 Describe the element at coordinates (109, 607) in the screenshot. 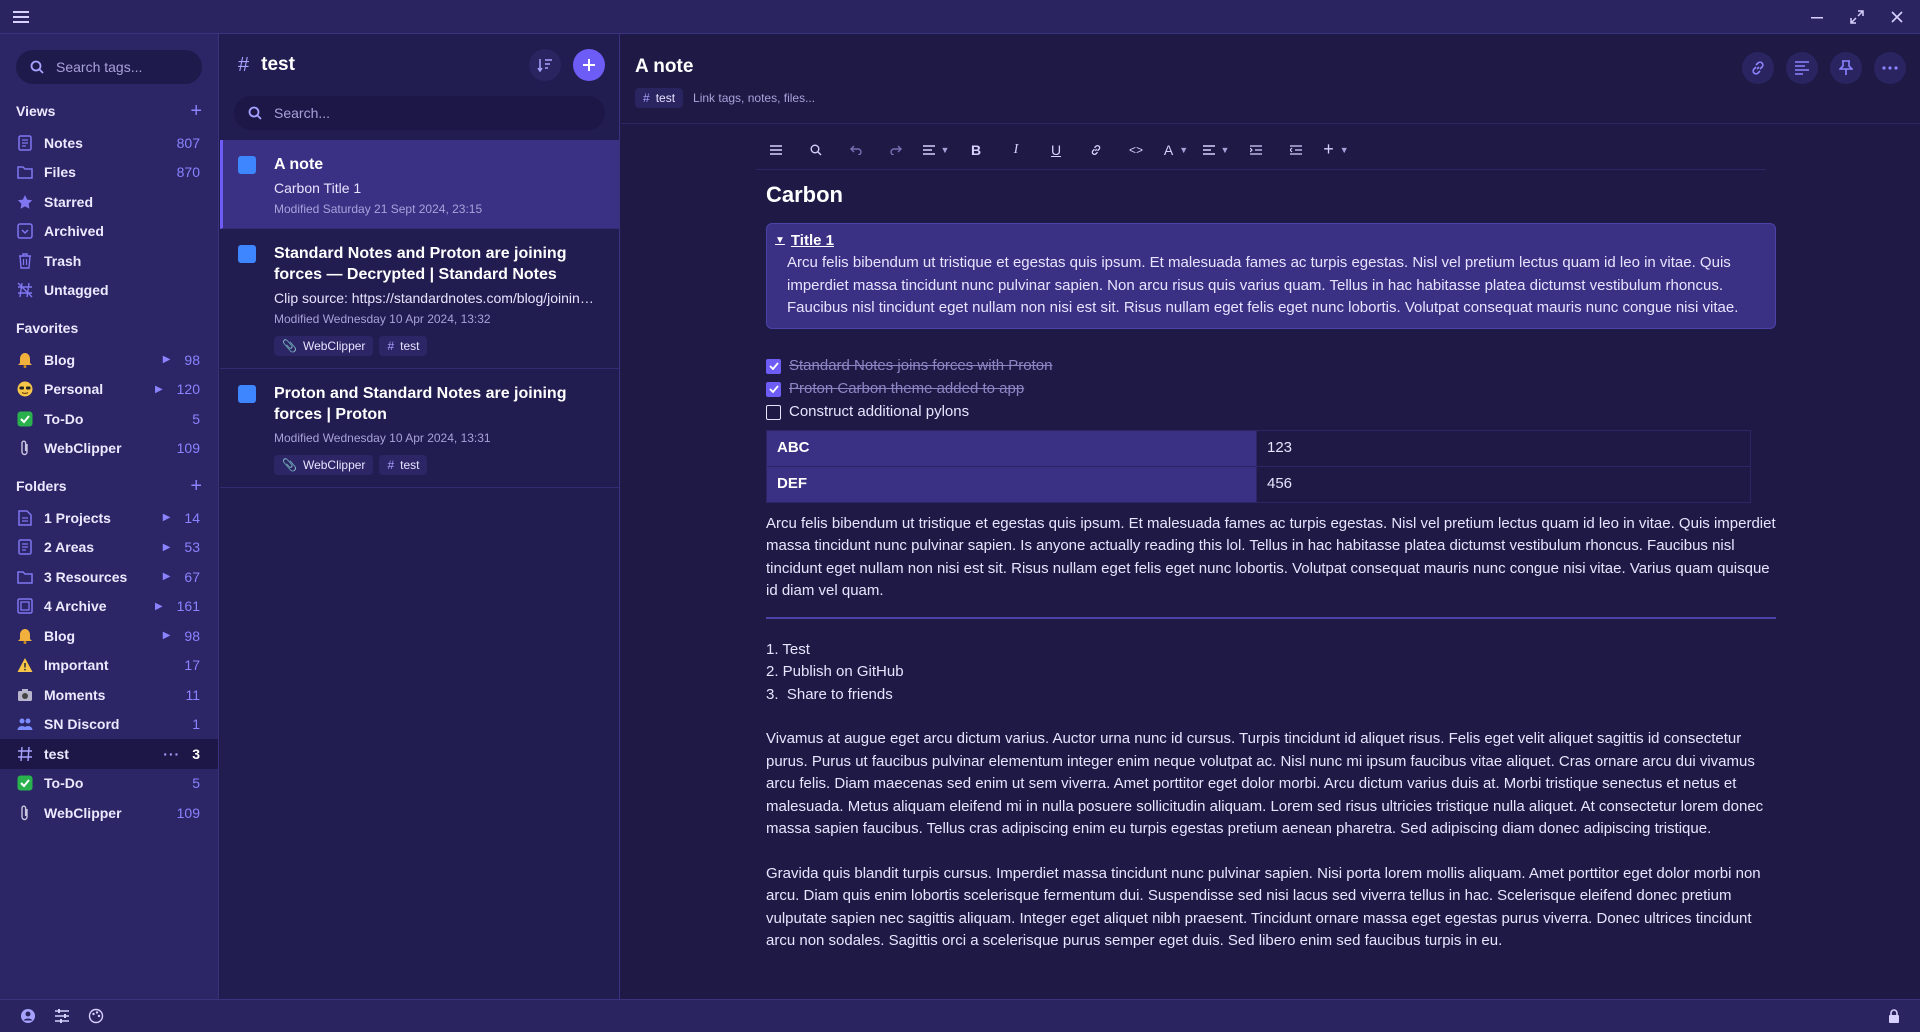

I see `folders-item-4-archive: 4 Archive ▶ 161` at that location.